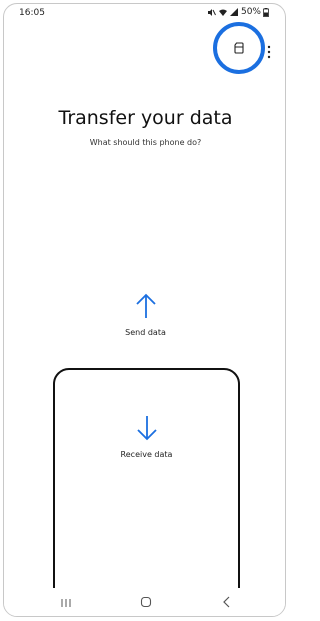  I want to click on page-subtitle: What should this phone do?, so click(145, 142).